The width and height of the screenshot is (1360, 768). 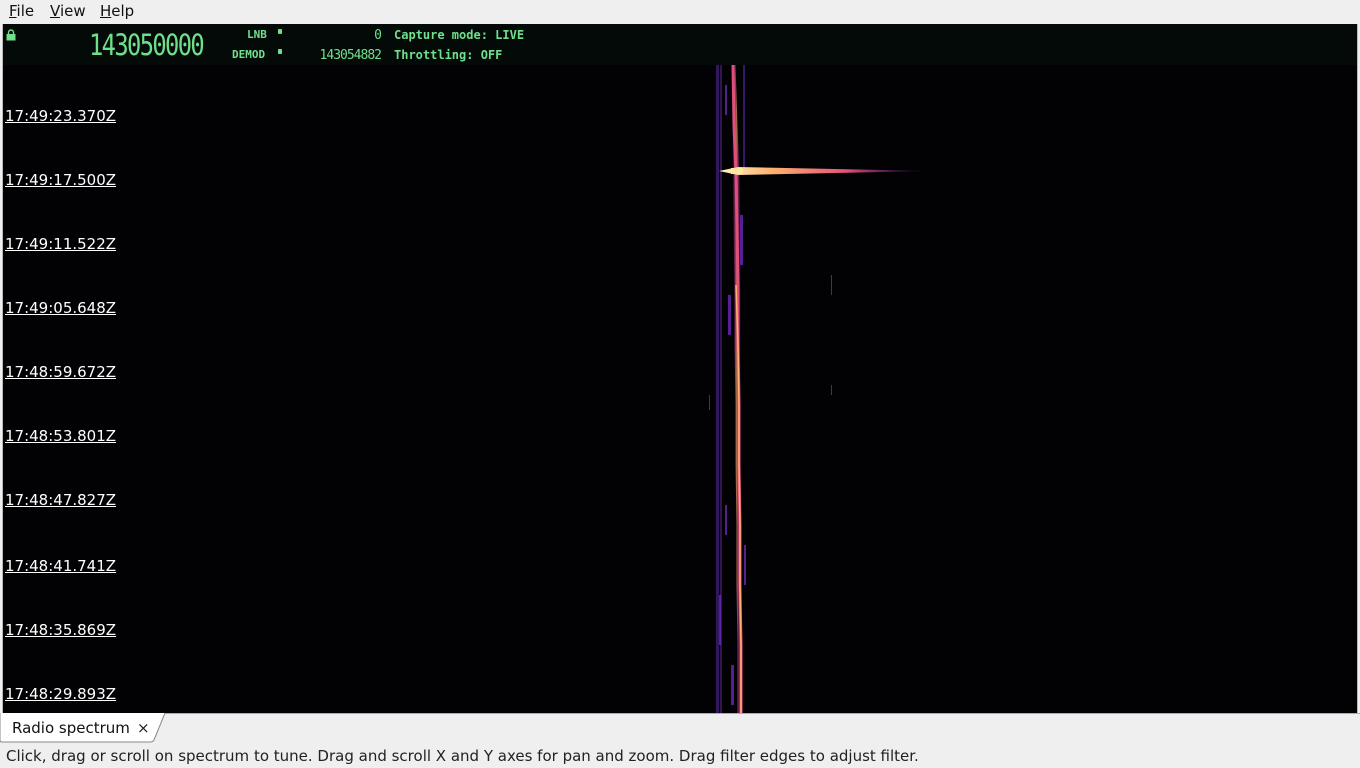 What do you see at coordinates (280, 31) in the screenshot?
I see `lnb-lock-icon` at bounding box center [280, 31].